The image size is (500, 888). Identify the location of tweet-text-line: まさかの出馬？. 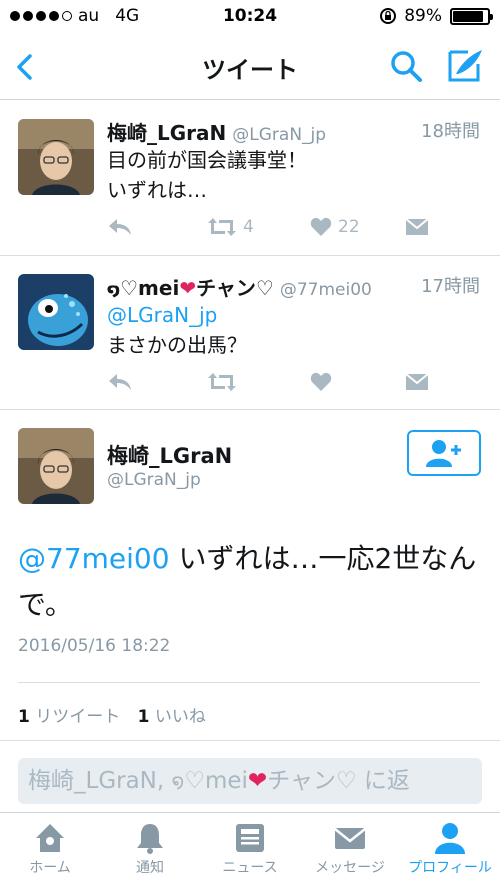
(177, 345).